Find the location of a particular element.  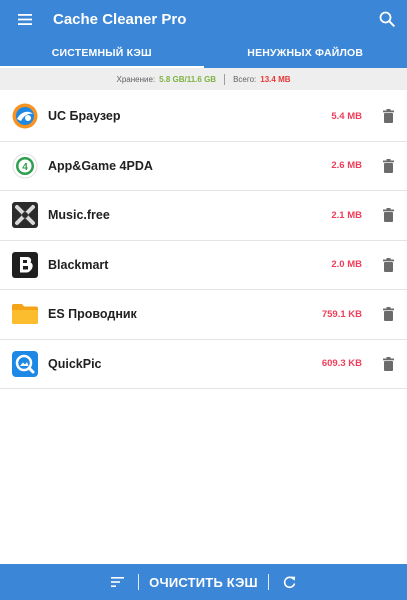

clear-cache-button: ОЧИСТИТЬ КЭШ is located at coordinates (203, 582).